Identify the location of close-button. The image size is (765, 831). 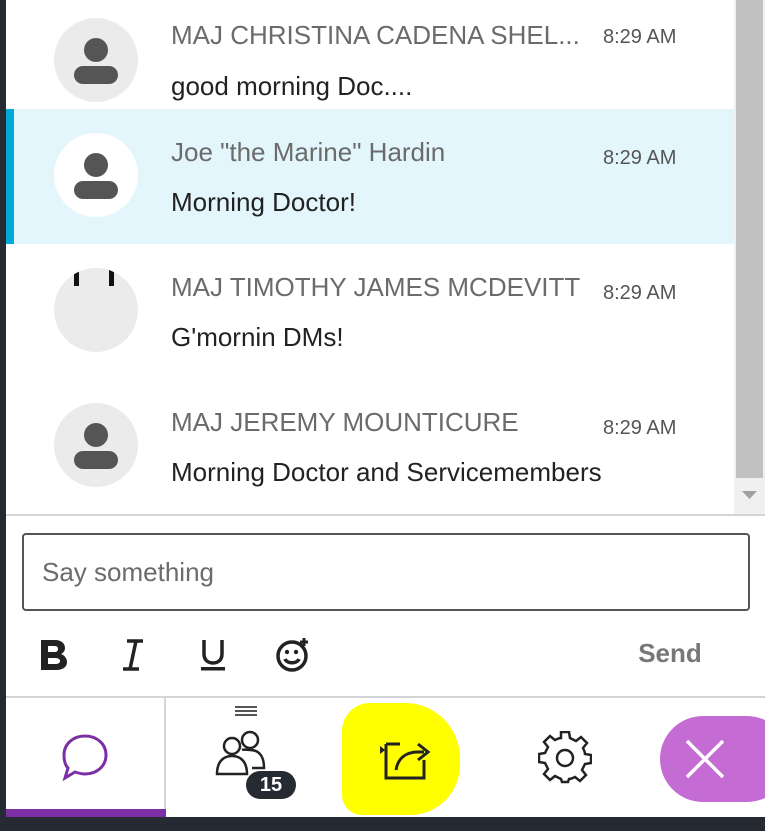
(712, 759).